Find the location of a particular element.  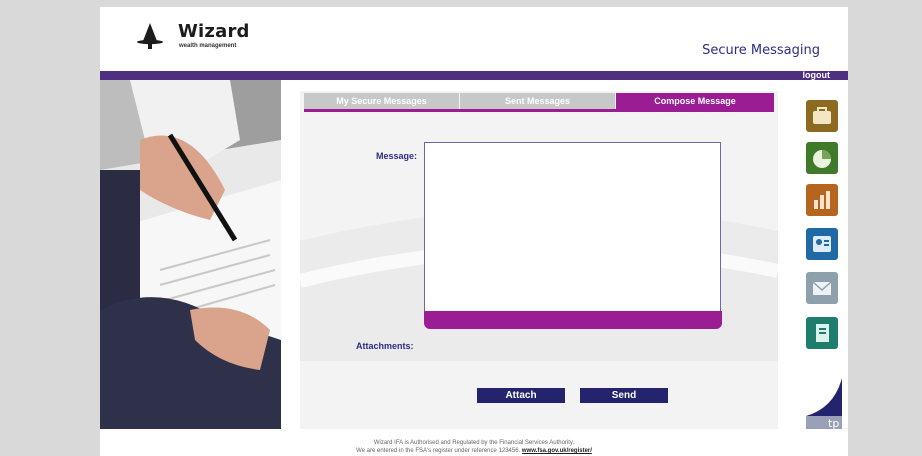

briefcase-icon is located at coordinates (822, 116).